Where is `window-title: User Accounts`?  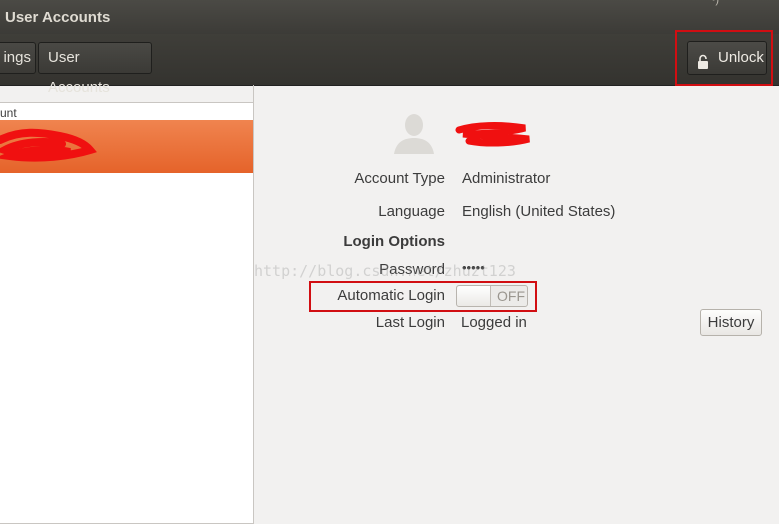
window-title: User Accounts is located at coordinates (58, 17).